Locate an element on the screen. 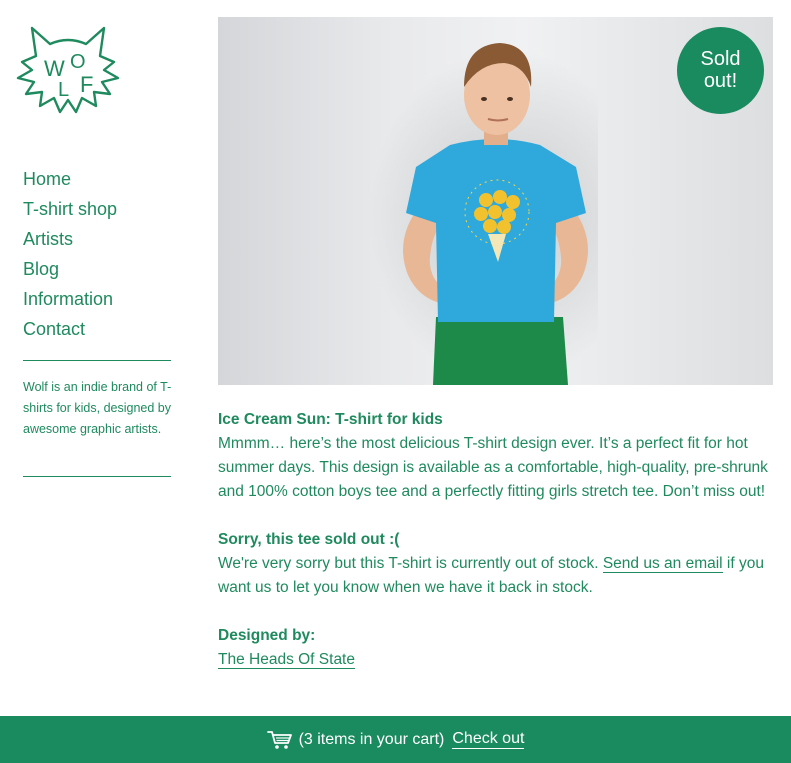 This screenshot has height=763, width=791. wolf-logo-icon: W O L F is located at coordinates (68, 70).